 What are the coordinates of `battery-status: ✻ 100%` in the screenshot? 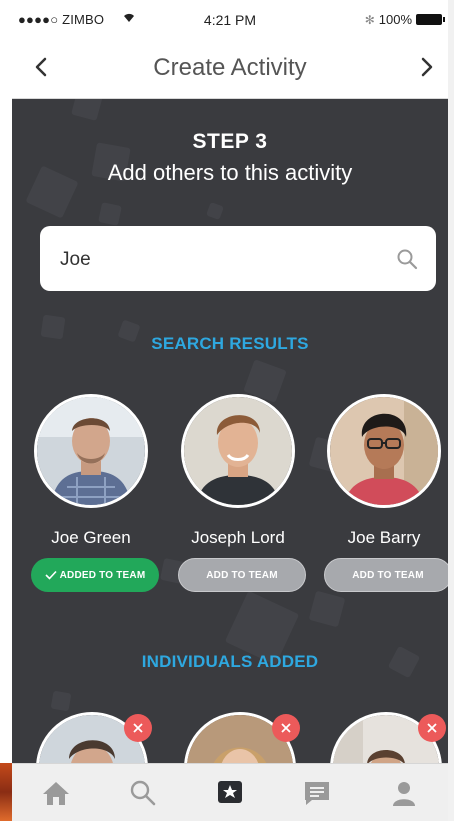 It's located at (404, 19).